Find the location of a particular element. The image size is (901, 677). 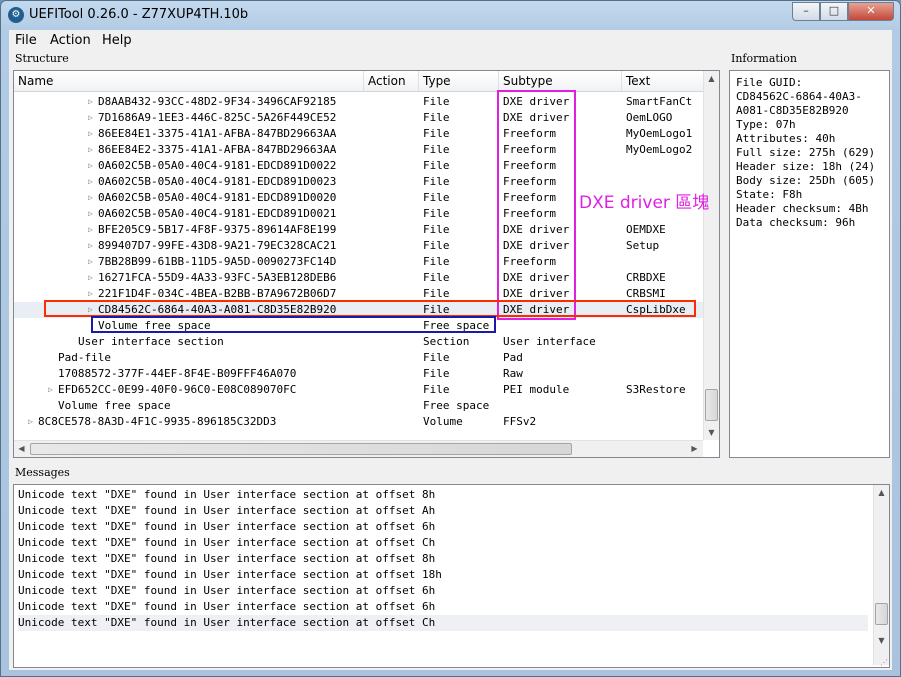

info-line: Header checksum: 4Bh is located at coordinates (802, 208).